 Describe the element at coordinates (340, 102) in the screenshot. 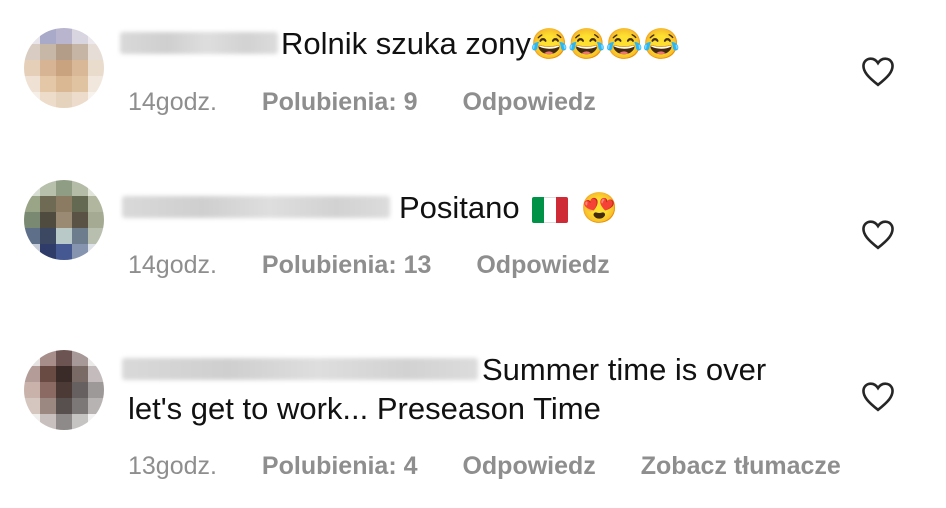

I see `likes-count: Polubienia: 9` at that location.